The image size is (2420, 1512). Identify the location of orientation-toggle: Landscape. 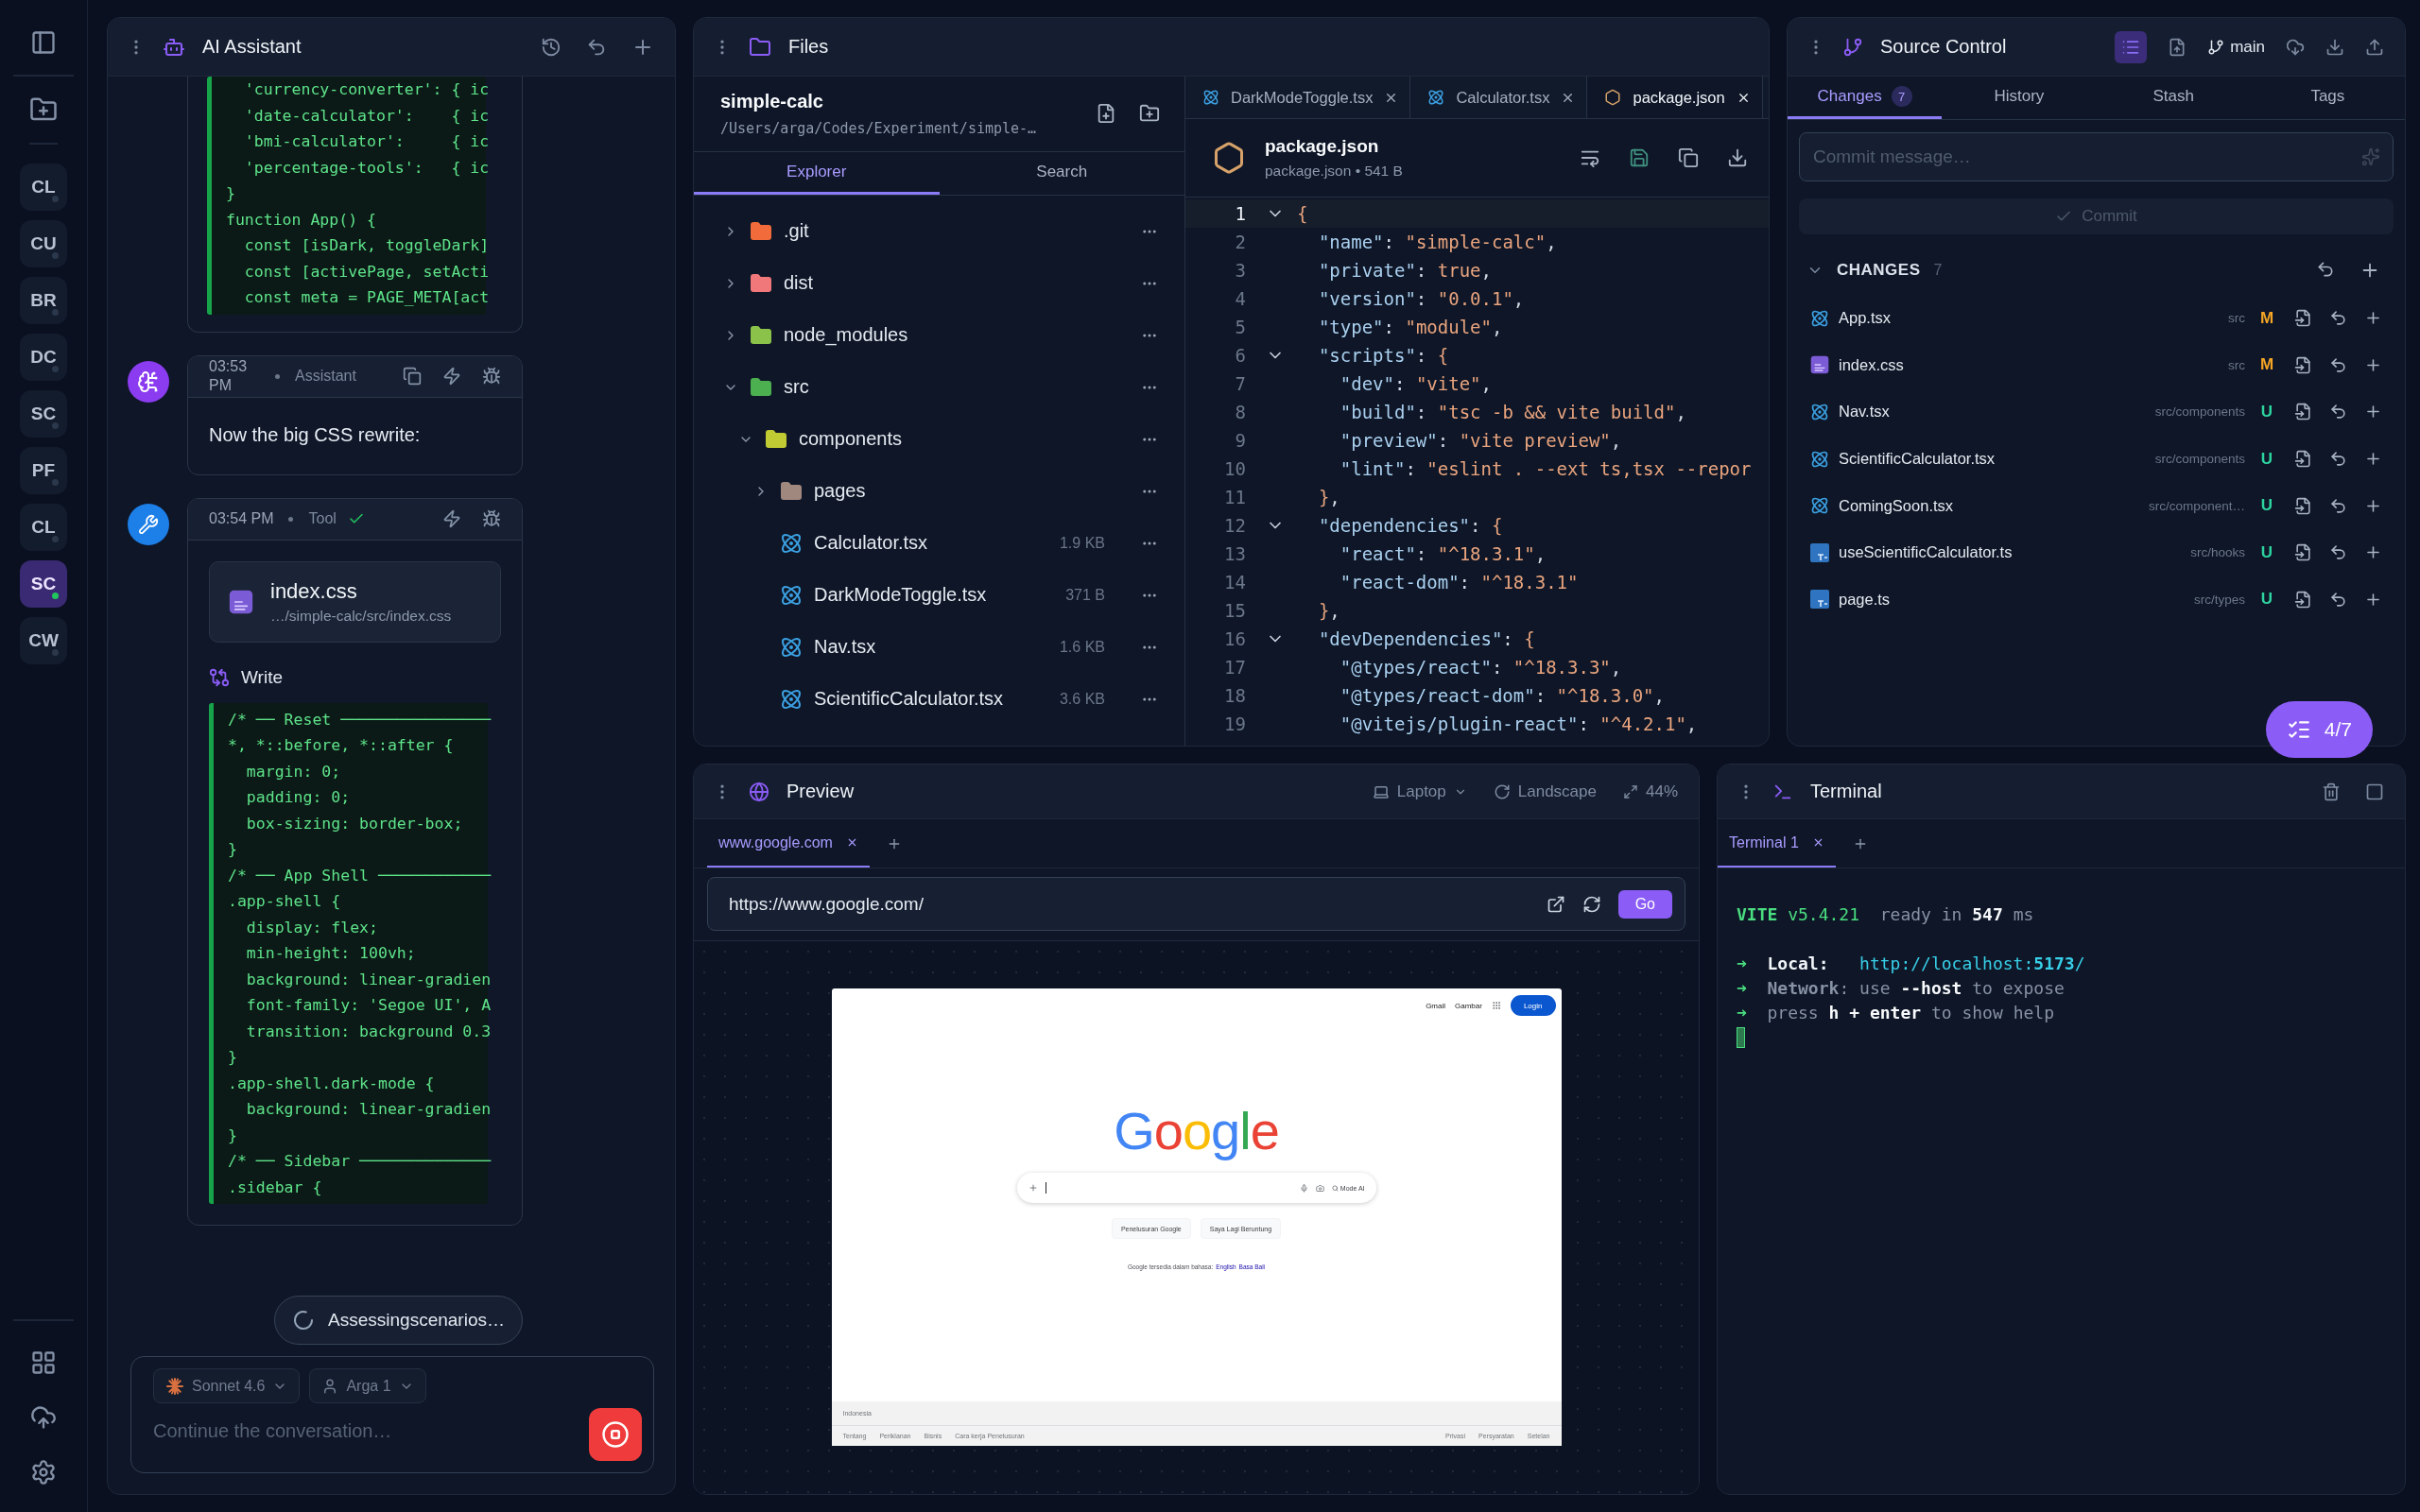
(1545, 791).